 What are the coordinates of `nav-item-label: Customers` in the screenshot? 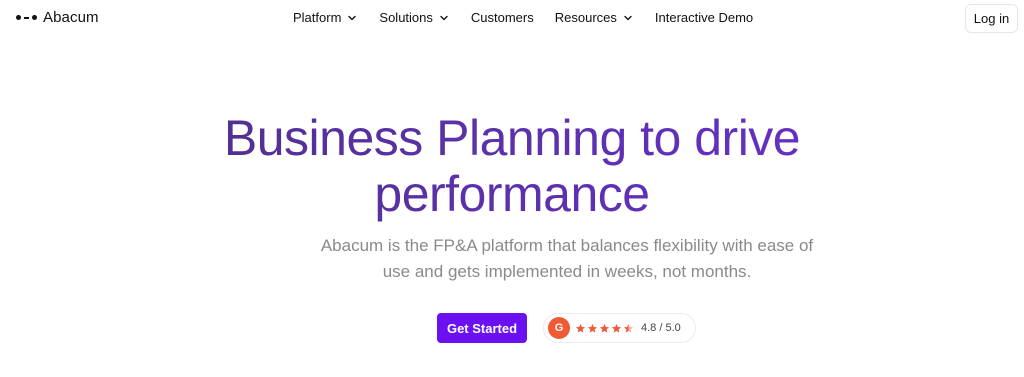 It's located at (502, 17).